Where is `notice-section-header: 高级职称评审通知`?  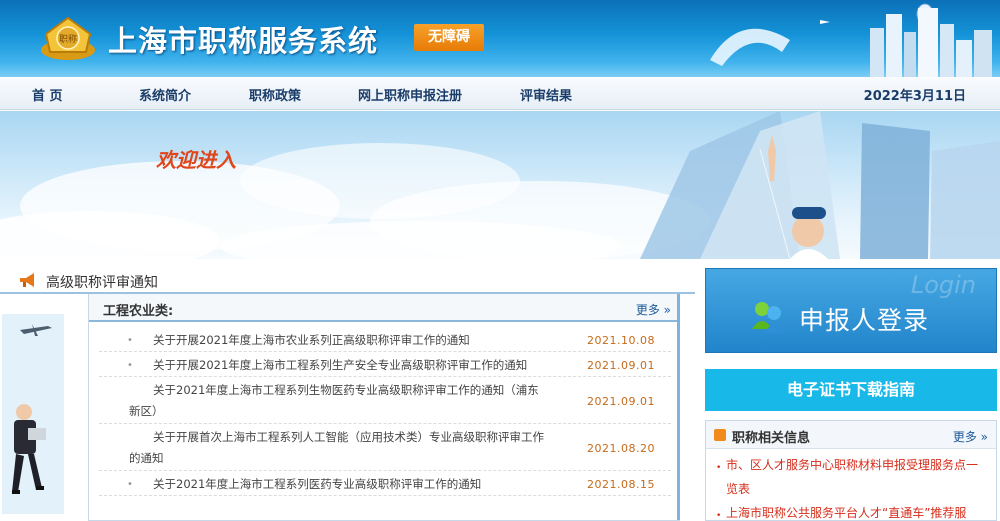
notice-section-header: 高级职称评审通知 is located at coordinates (347, 281).